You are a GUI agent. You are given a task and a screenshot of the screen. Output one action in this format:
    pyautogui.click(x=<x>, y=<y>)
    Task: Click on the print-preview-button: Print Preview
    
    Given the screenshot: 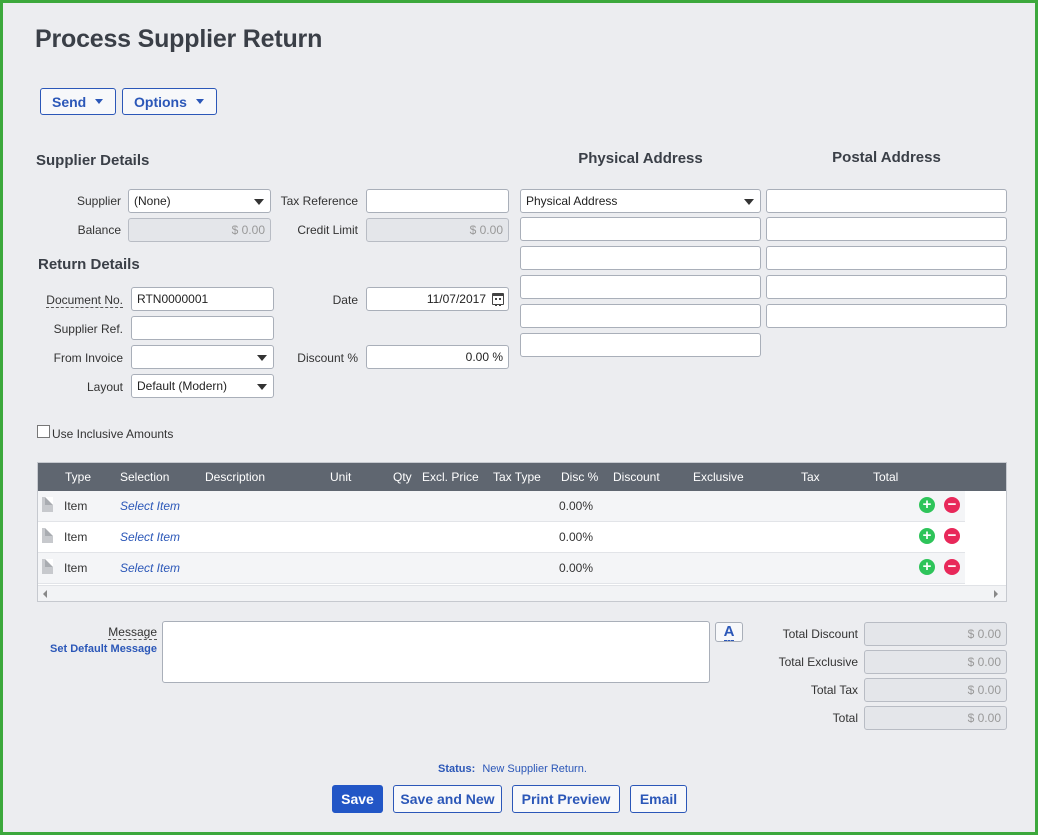 What is the action you would take?
    pyautogui.click(x=566, y=799)
    